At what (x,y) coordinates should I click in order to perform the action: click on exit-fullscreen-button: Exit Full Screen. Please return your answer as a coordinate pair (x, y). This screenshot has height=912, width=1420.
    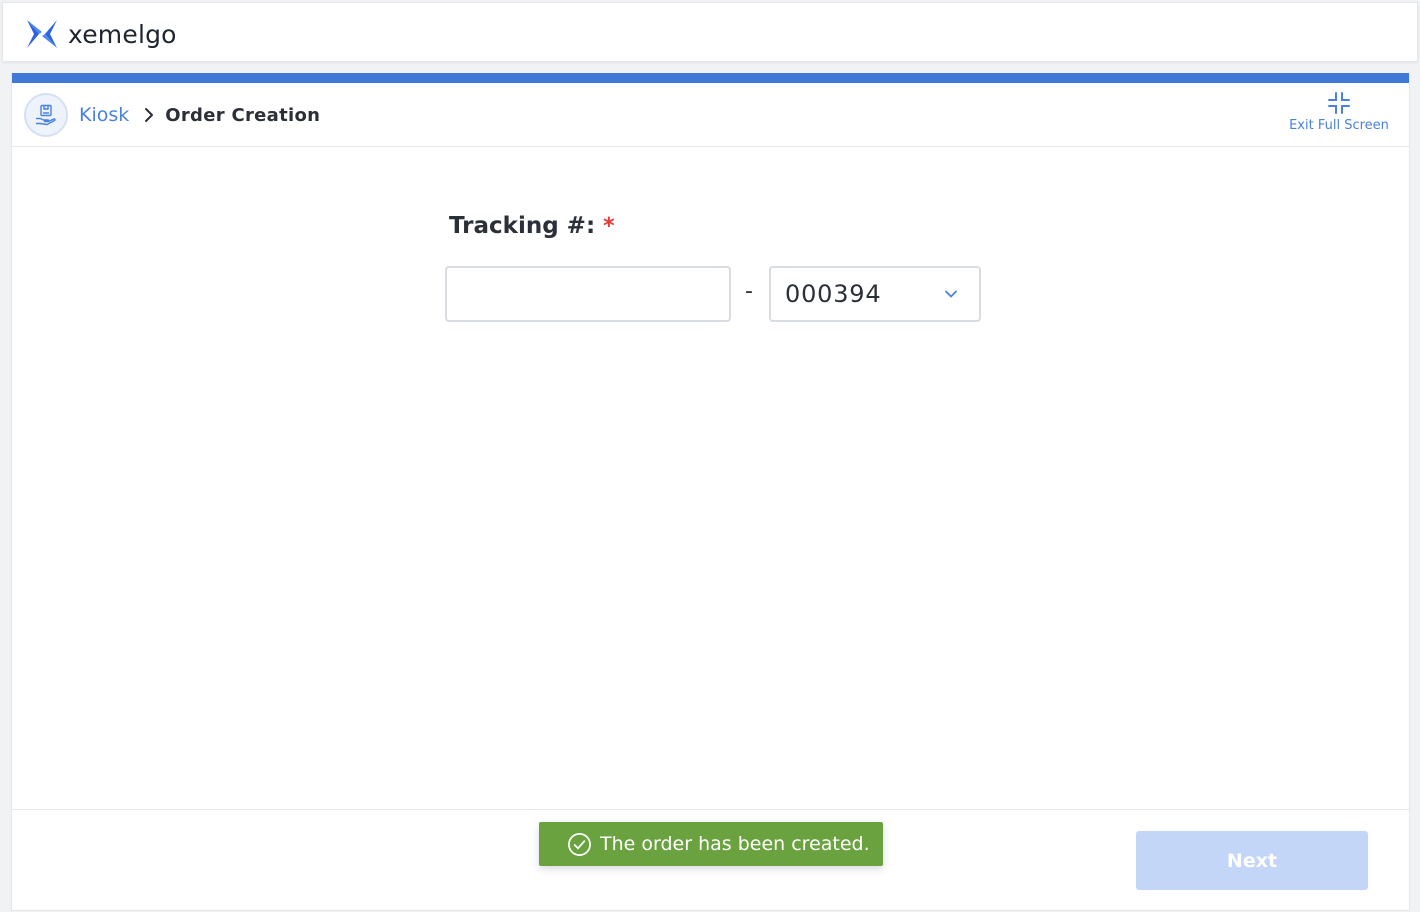
    Looking at the image, I should click on (1339, 116).